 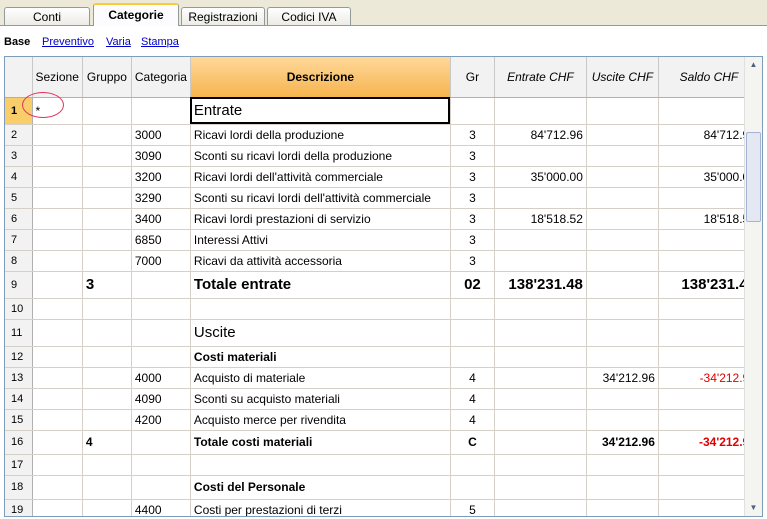 What do you see at coordinates (320, 420) in the screenshot?
I see `descrizione-cell: Acquisto merce per rivendita` at bounding box center [320, 420].